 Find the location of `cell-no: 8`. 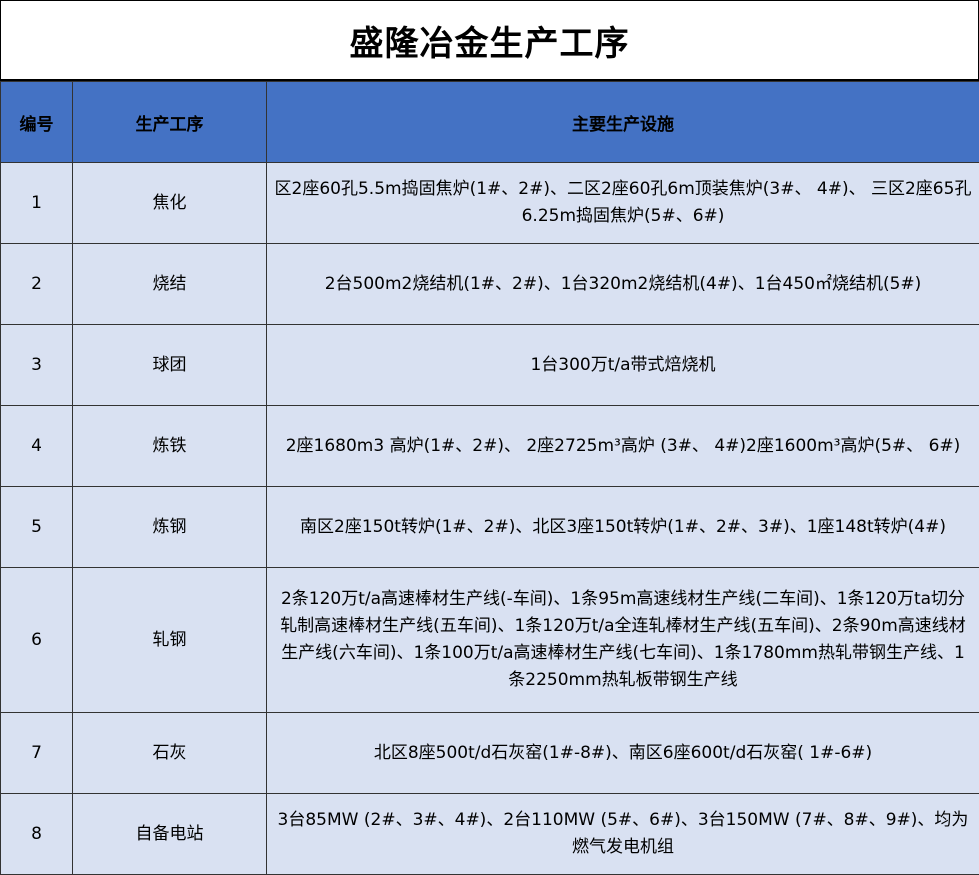

cell-no: 8 is located at coordinates (36, 834).